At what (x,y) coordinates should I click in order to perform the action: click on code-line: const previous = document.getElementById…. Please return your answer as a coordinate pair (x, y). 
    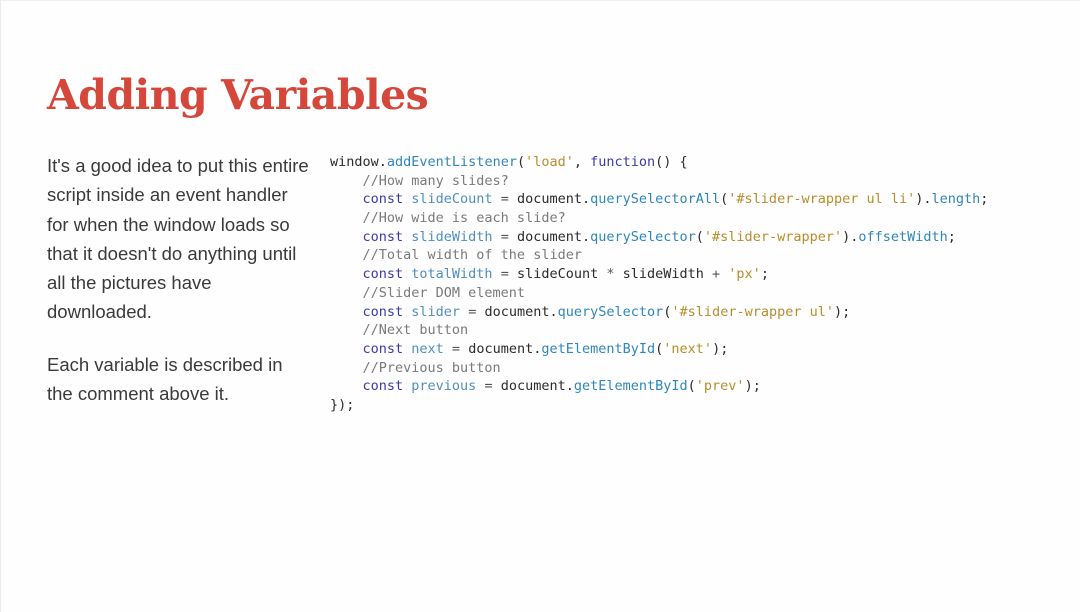
    Looking at the image, I should click on (659, 386).